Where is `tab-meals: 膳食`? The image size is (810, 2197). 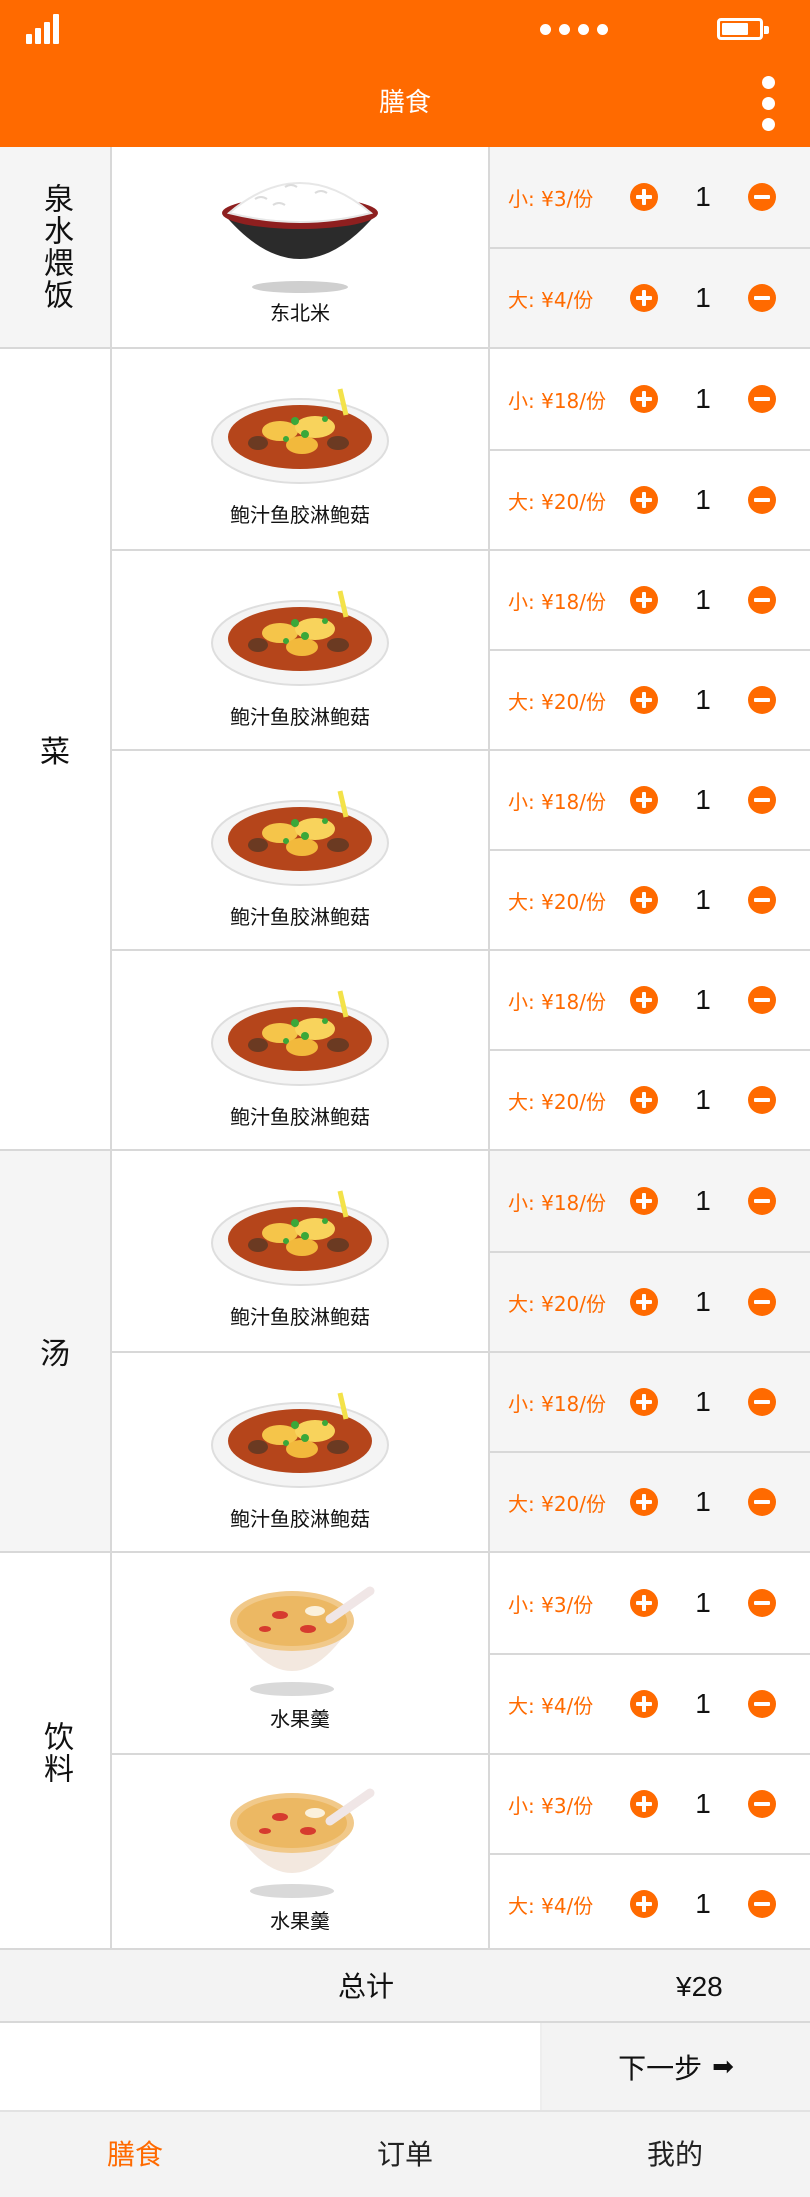 tab-meals: 膳食 is located at coordinates (135, 2154).